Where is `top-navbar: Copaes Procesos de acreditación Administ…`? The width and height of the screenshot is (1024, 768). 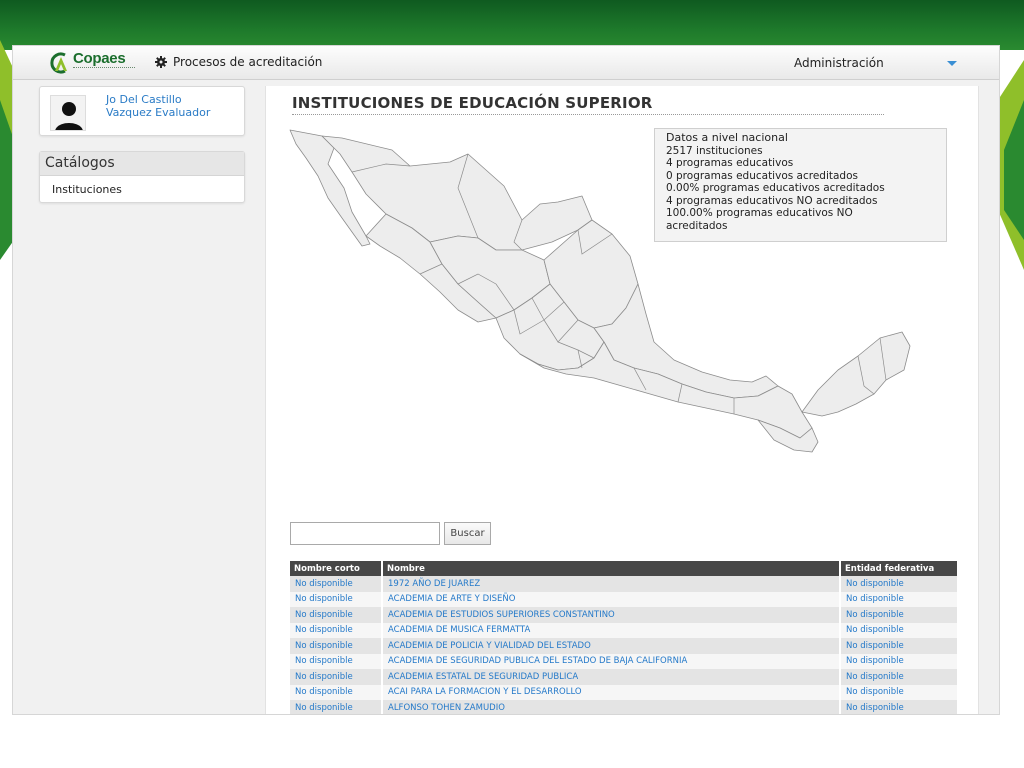 top-navbar: Copaes Procesos de acreditación Administ… is located at coordinates (506, 63).